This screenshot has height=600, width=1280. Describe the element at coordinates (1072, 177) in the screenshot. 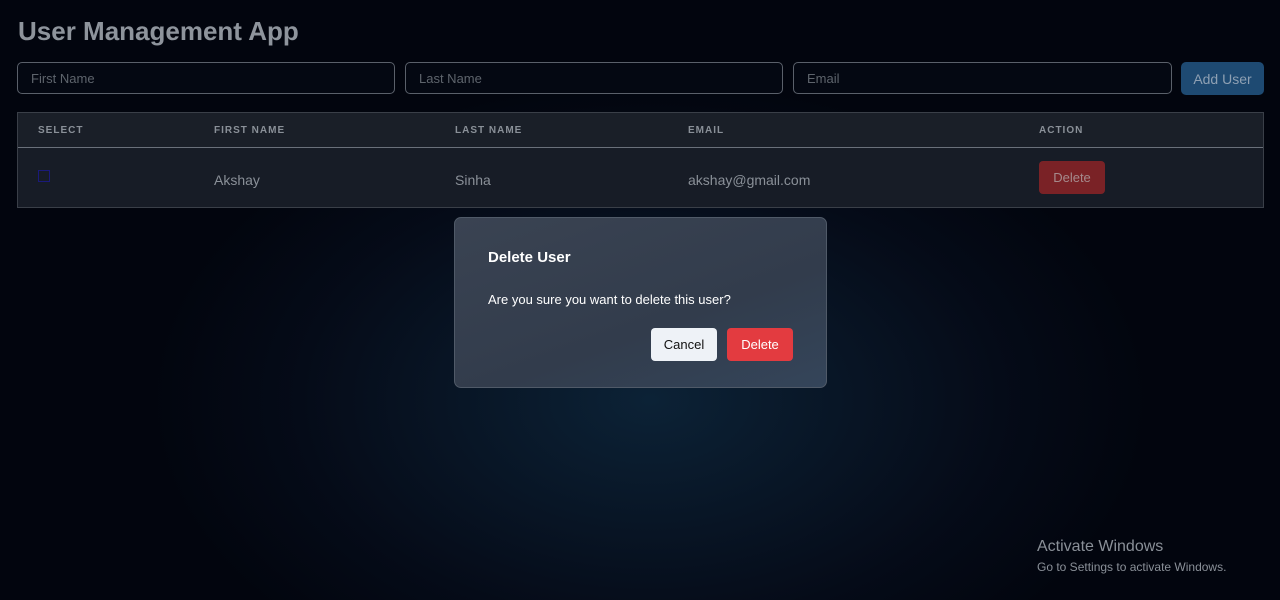

I see `row-delete-button: Delete` at that location.